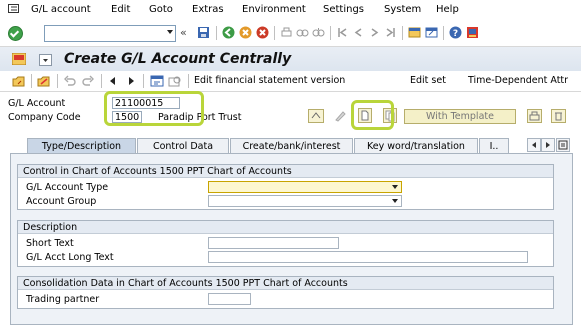 The width and height of the screenshot is (581, 328). Describe the element at coordinates (358, 32) in the screenshot. I see `previous-page-icon` at that location.